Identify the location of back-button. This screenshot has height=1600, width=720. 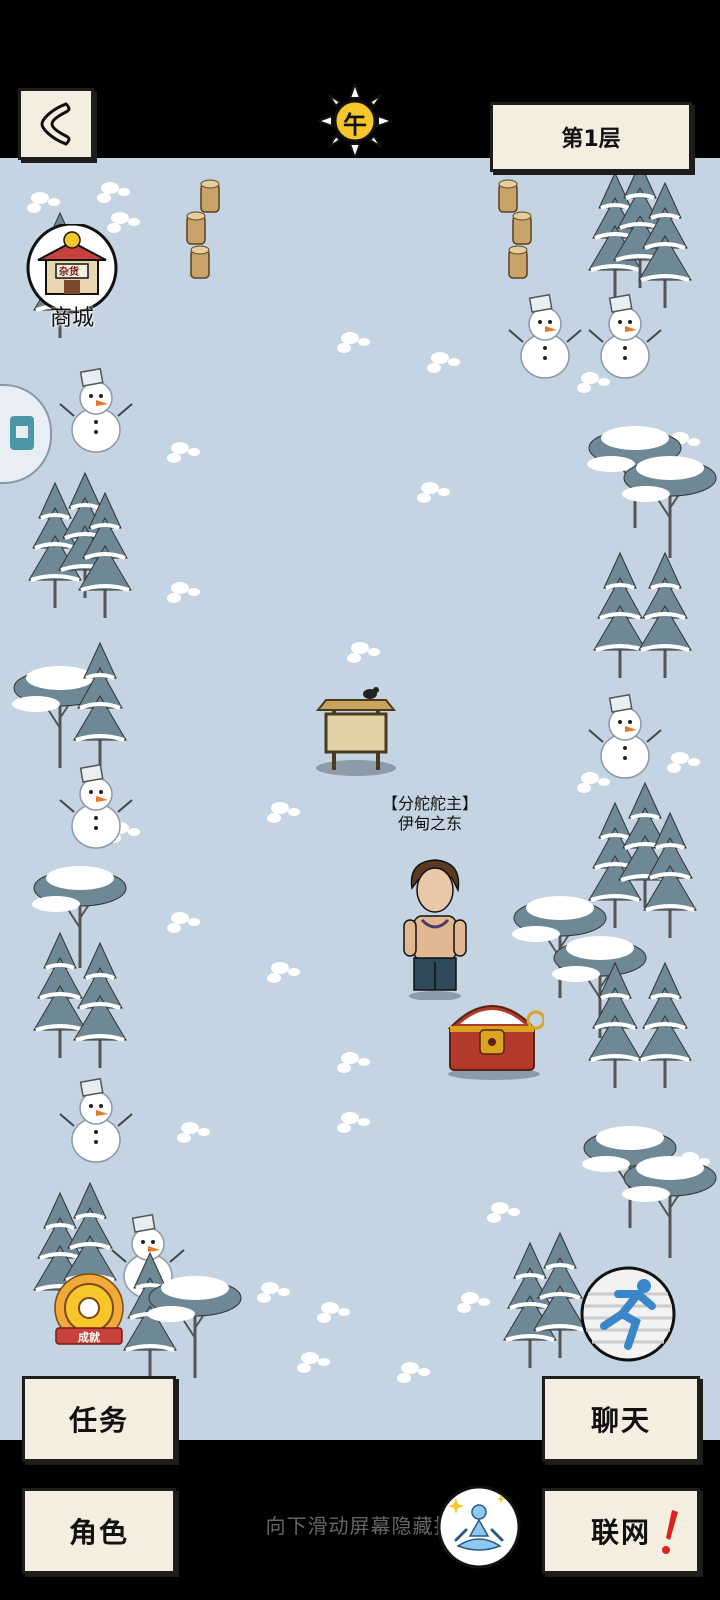
(56, 124).